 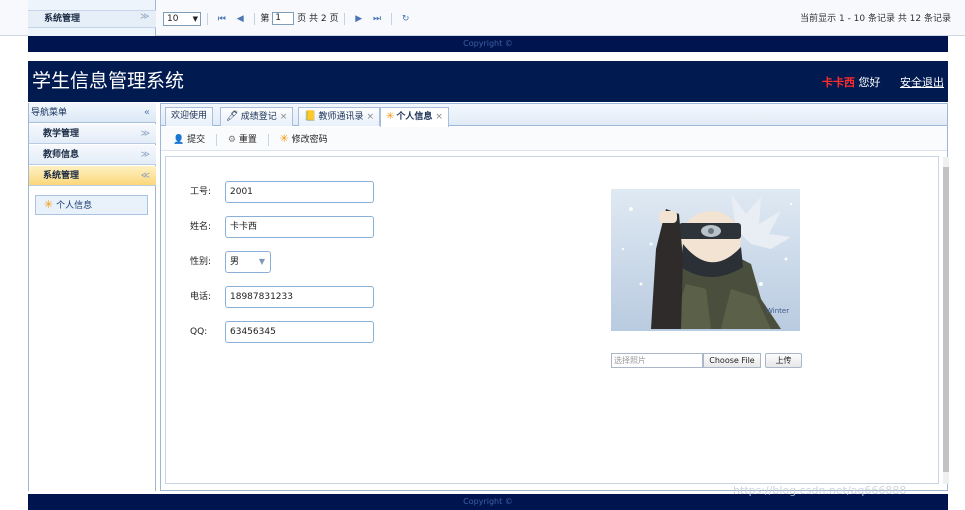 What do you see at coordinates (248, 262) in the screenshot?
I see `gender-select: 男 ▼` at bounding box center [248, 262].